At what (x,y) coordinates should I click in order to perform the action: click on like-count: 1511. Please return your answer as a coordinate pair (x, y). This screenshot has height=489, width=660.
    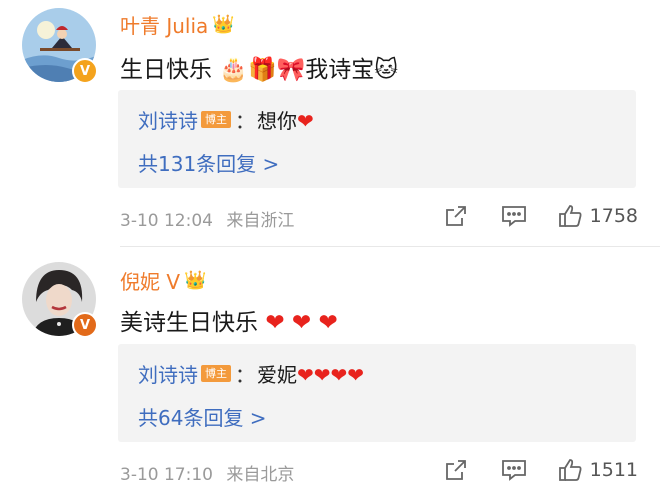
    Looking at the image, I should click on (613, 470).